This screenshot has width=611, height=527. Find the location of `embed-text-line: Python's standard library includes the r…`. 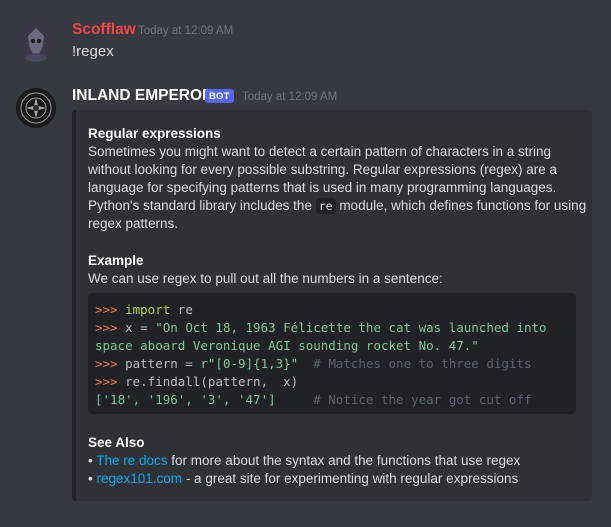

embed-text-line: Python's standard library includes the r… is located at coordinates (337, 206).